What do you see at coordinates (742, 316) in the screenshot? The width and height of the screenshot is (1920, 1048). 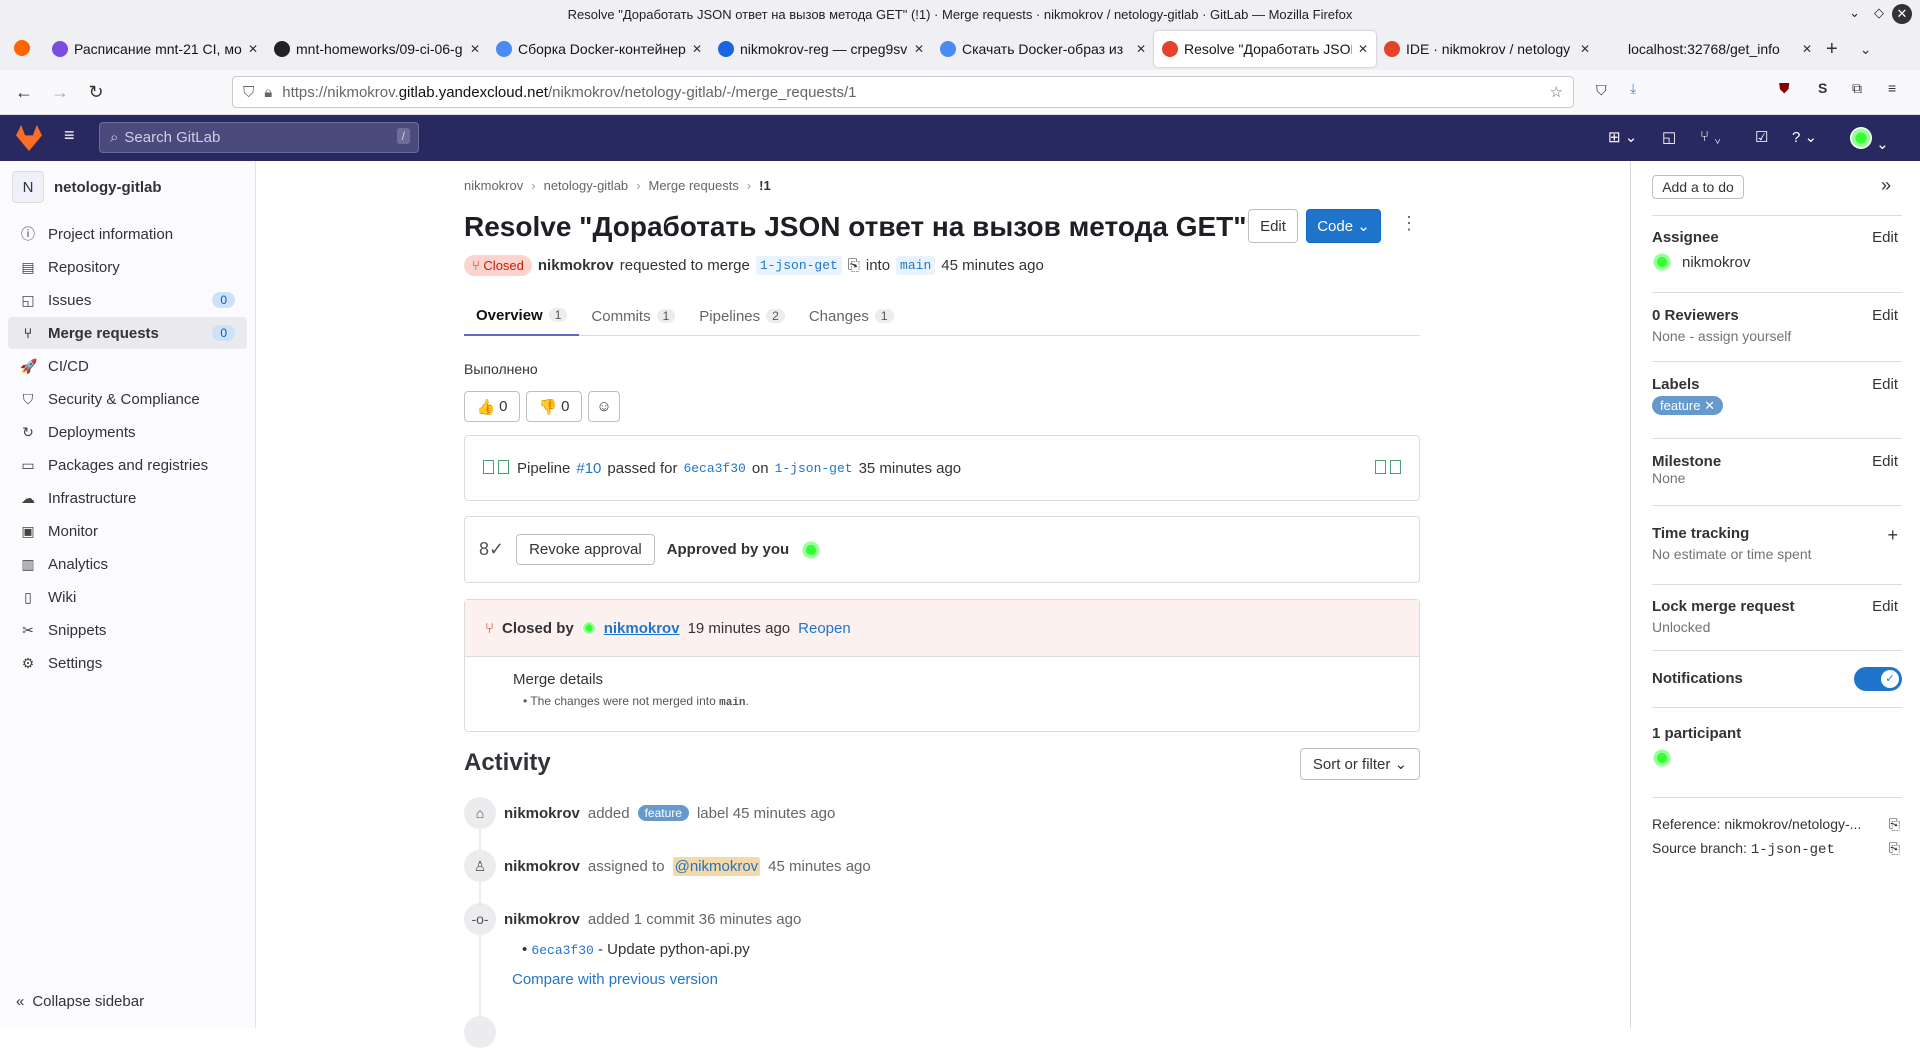 I see `tab-pipelines: Pipelines 2` at bounding box center [742, 316].